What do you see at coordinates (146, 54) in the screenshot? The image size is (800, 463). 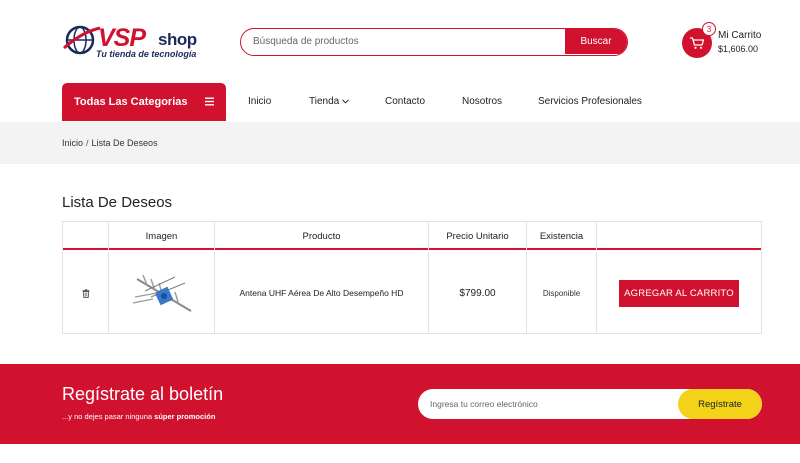 I see `logo-tagline: Tu tienda de tecnología` at bounding box center [146, 54].